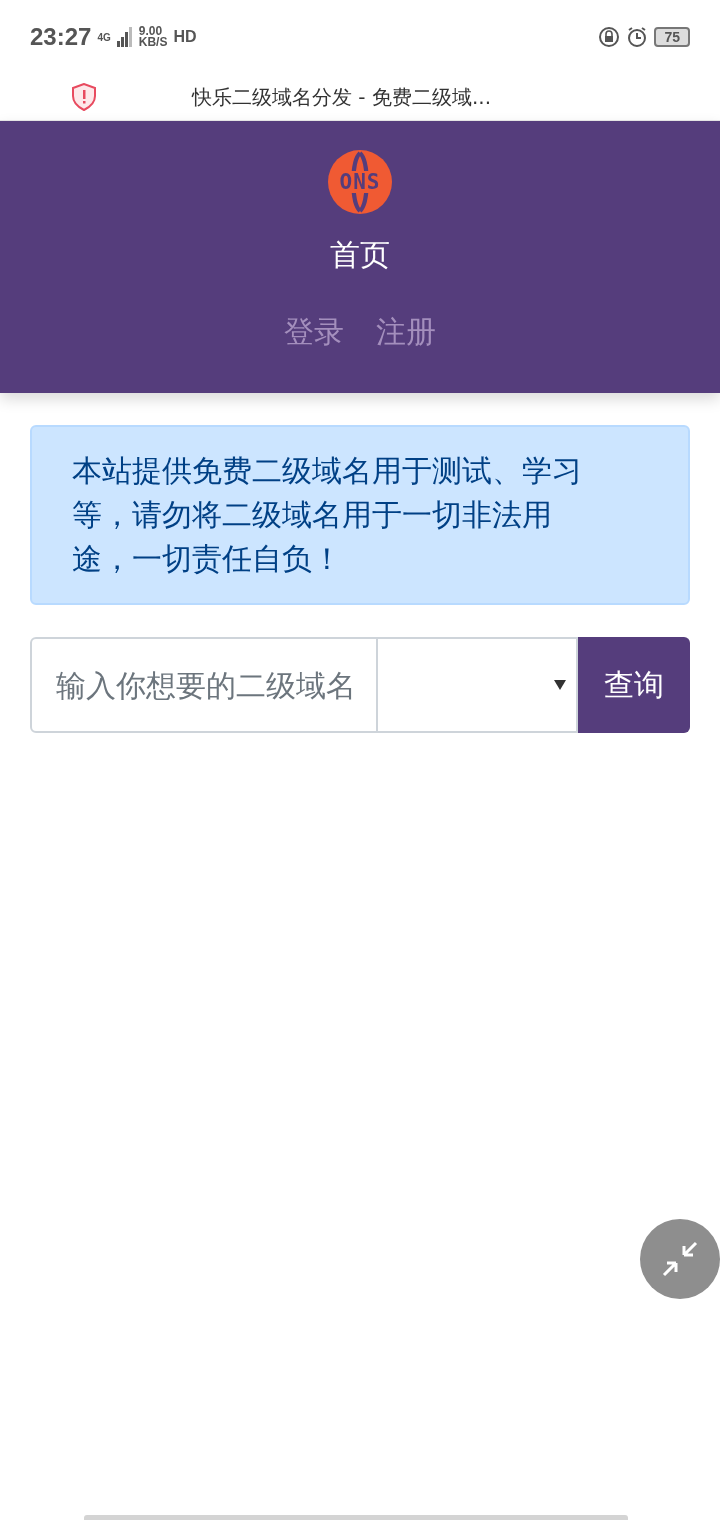 The height and width of the screenshot is (1520, 720). I want to click on alarm-icon, so click(637, 37).